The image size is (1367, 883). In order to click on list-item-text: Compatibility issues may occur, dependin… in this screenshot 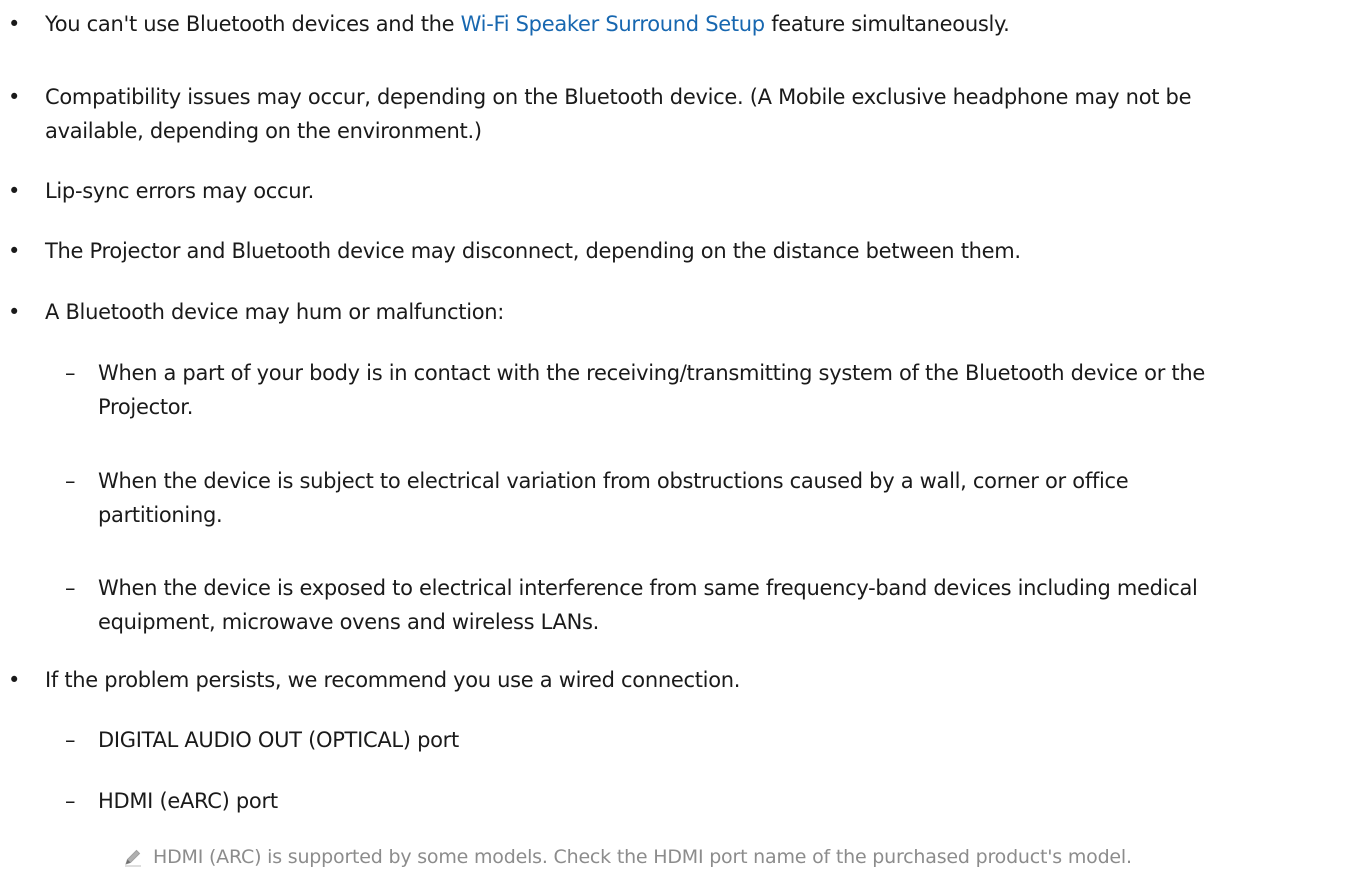, I will do `click(695, 97)`.